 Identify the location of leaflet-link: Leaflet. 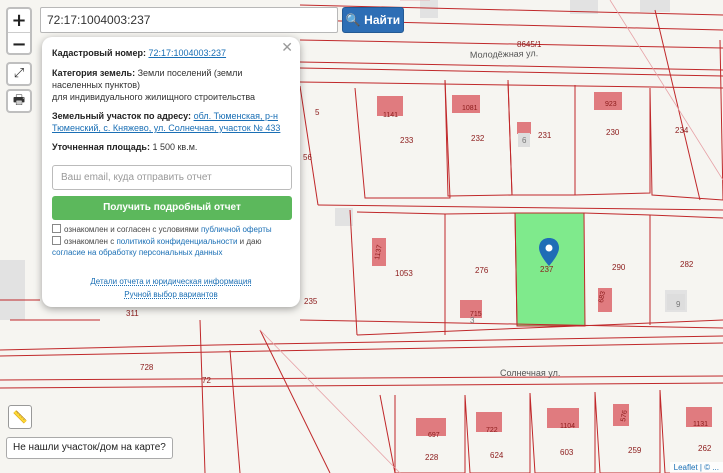
(686, 467).